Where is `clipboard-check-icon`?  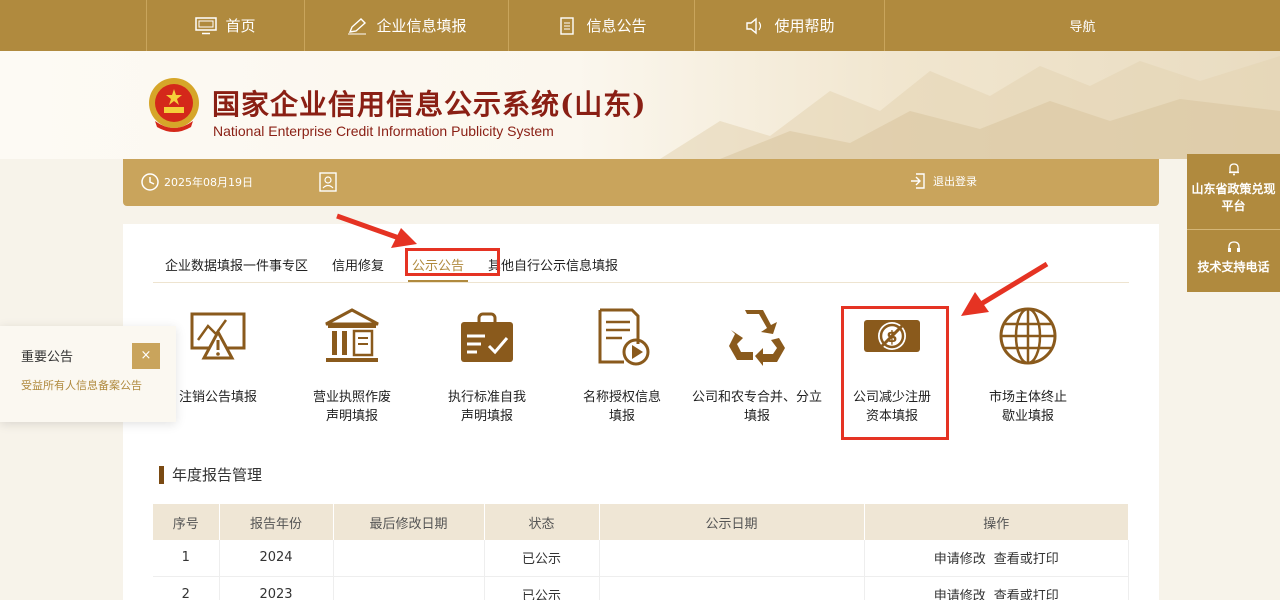
clipboard-check-icon is located at coordinates (487, 337).